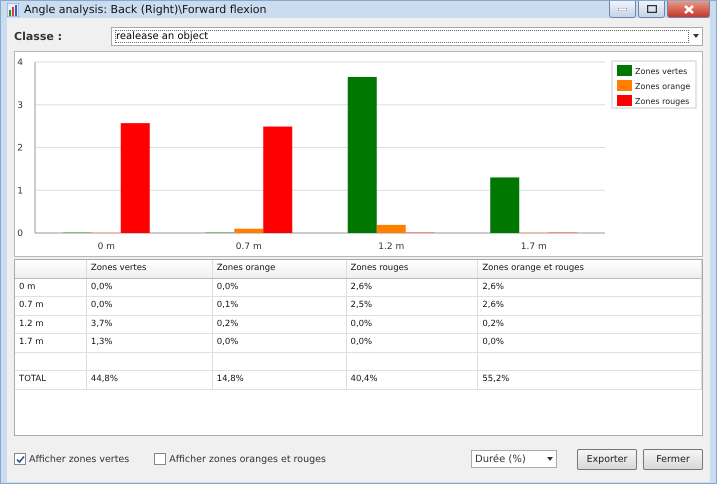 The height and width of the screenshot is (486, 721). I want to click on y-tick-label: 4, so click(20, 63).